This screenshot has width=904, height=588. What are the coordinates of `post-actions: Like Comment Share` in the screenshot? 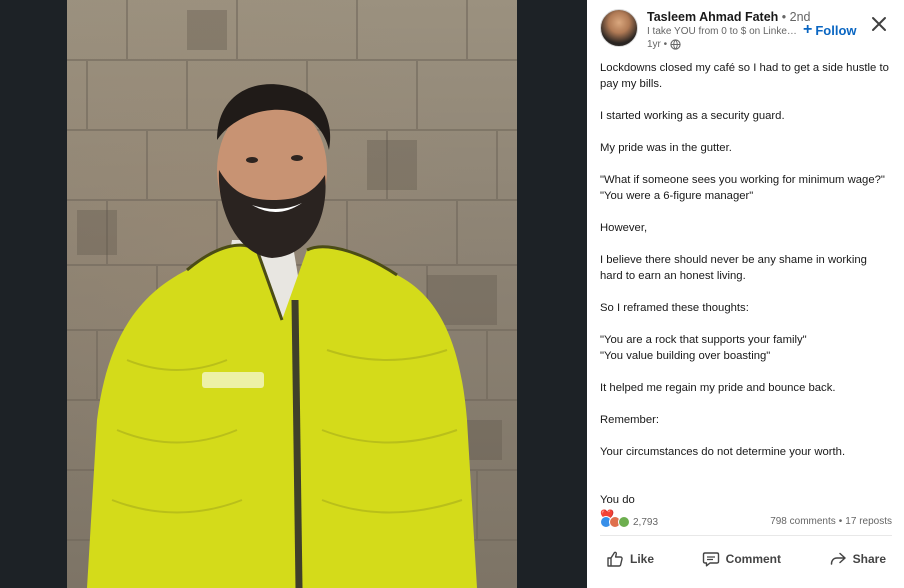 It's located at (746, 559).